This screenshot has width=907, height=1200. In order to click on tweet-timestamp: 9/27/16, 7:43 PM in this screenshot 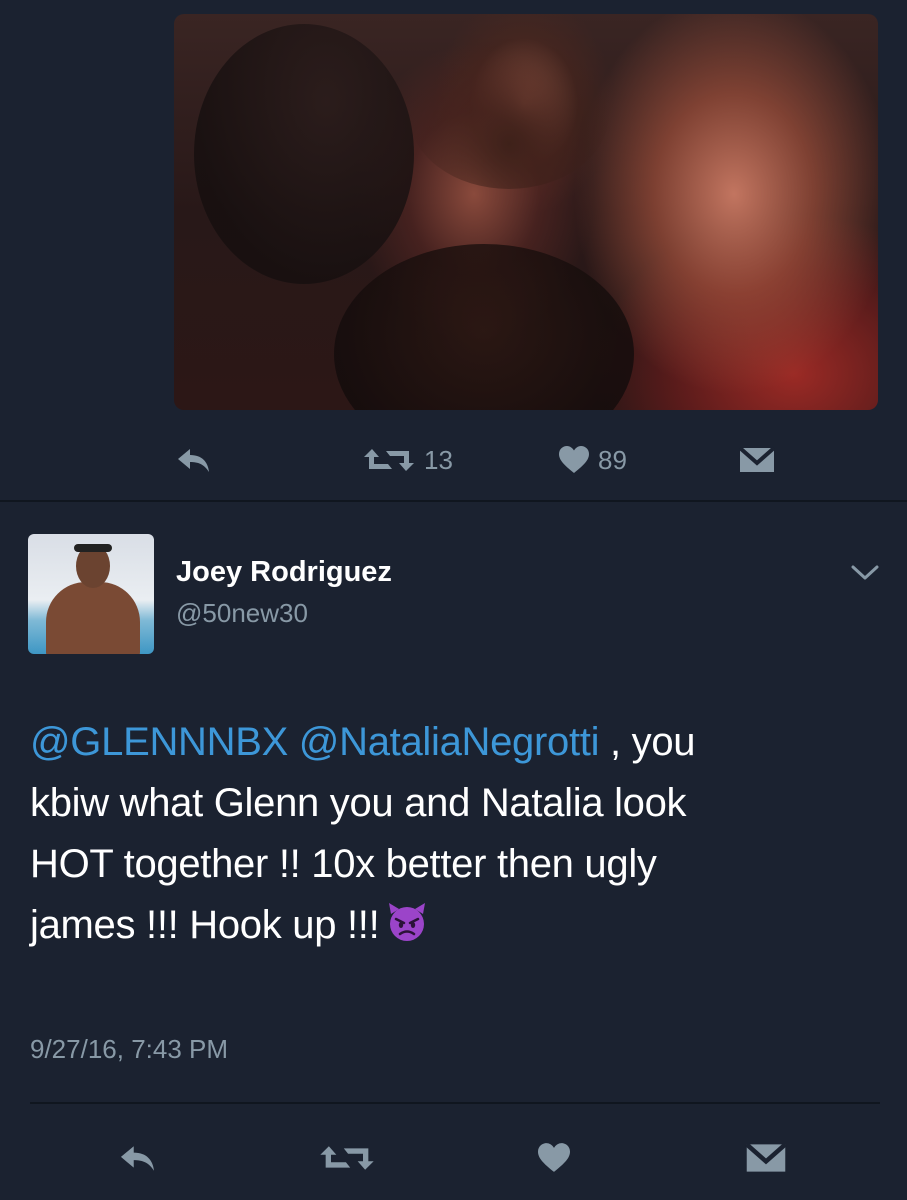, I will do `click(129, 1049)`.